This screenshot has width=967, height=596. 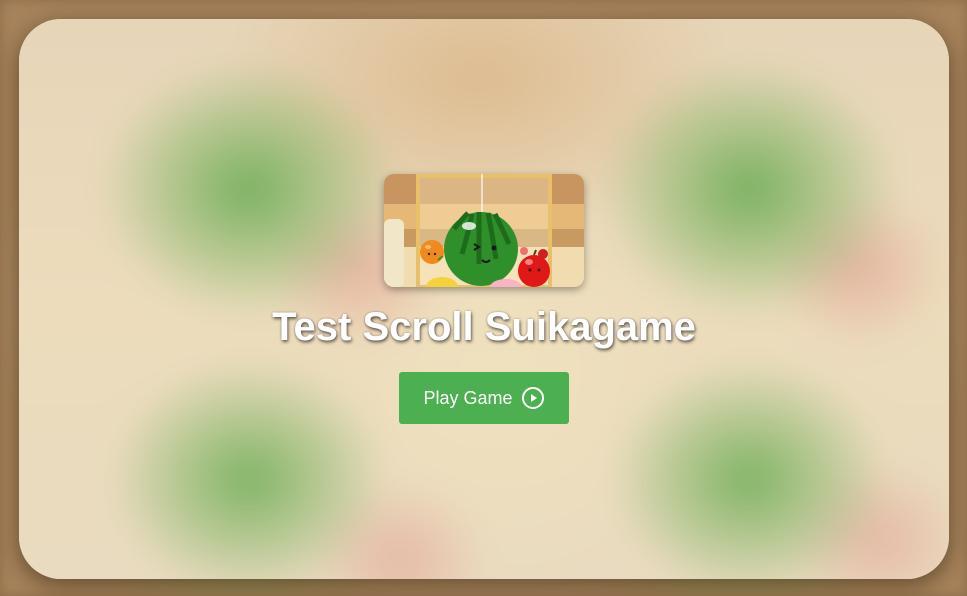 What do you see at coordinates (484, 327) in the screenshot?
I see `game-title: Test Scroll Suikagame` at bounding box center [484, 327].